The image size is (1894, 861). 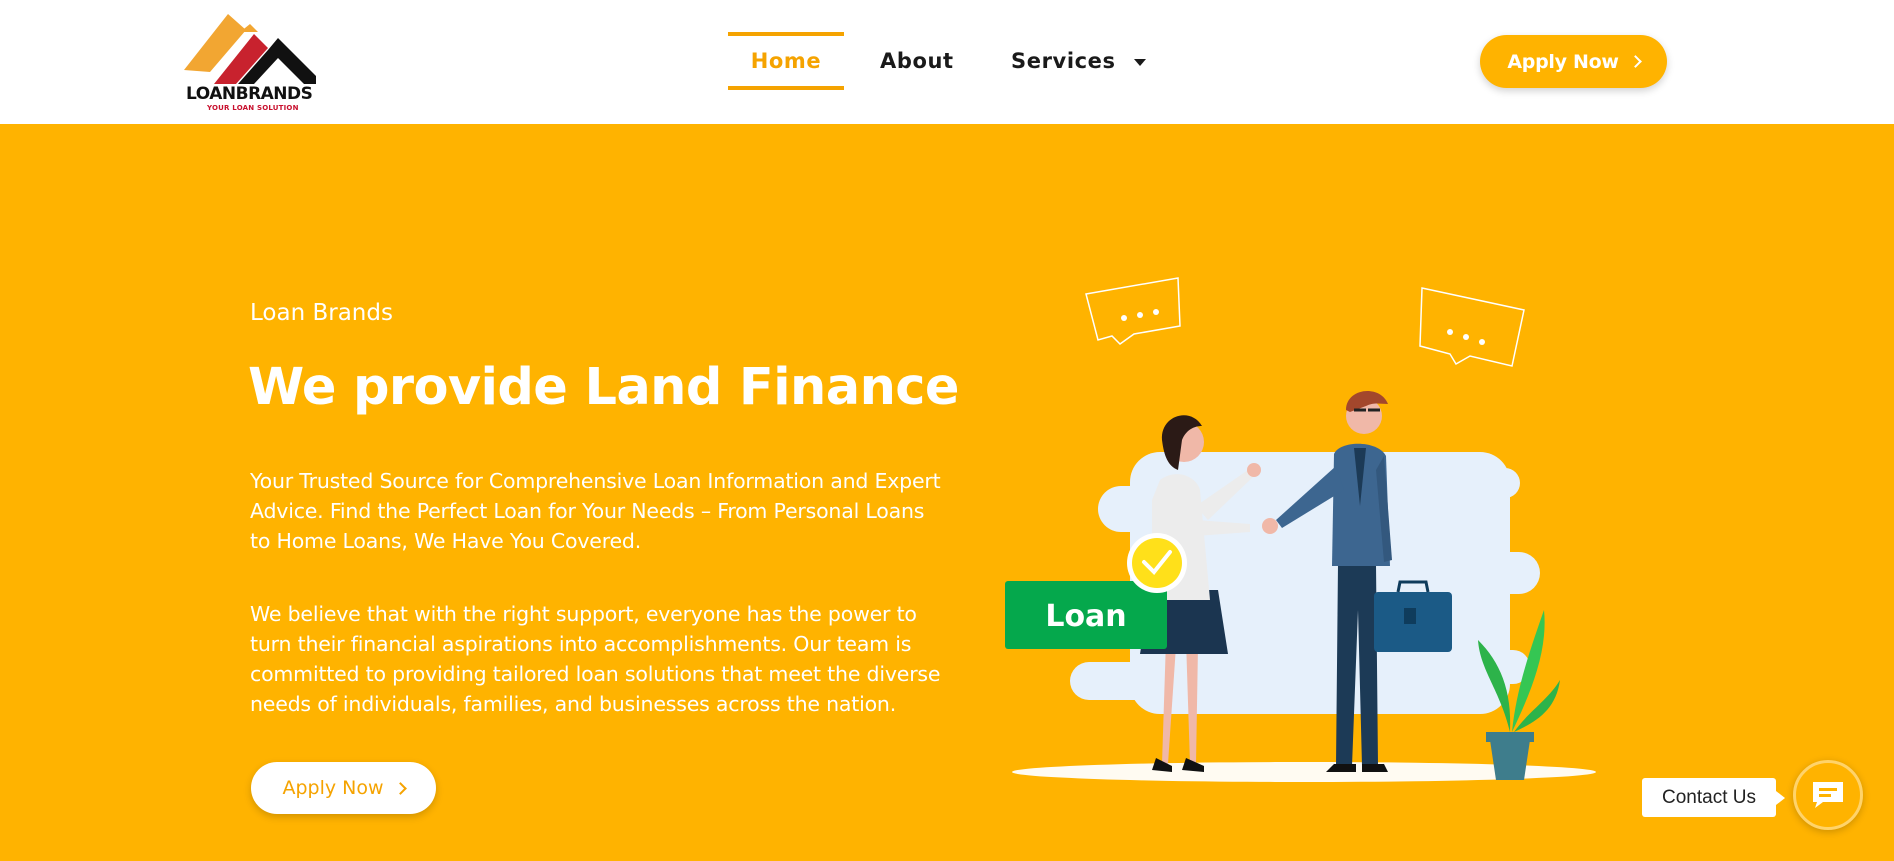 I want to click on hero-apply-now-button: Apply Now, so click(x=343, y=788).